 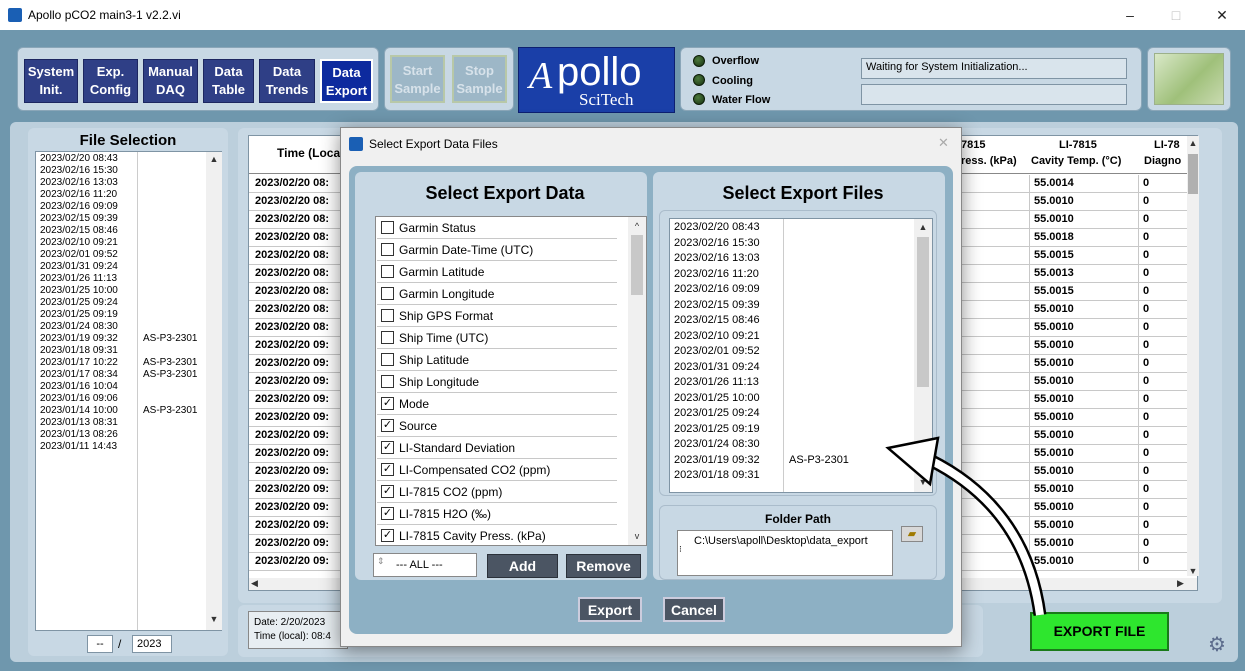 What do you see at coordinates (794, 430) in the screenshot?
I see `export-file-item: 2023/01/25 09:19` at bounding box center [794, 430].